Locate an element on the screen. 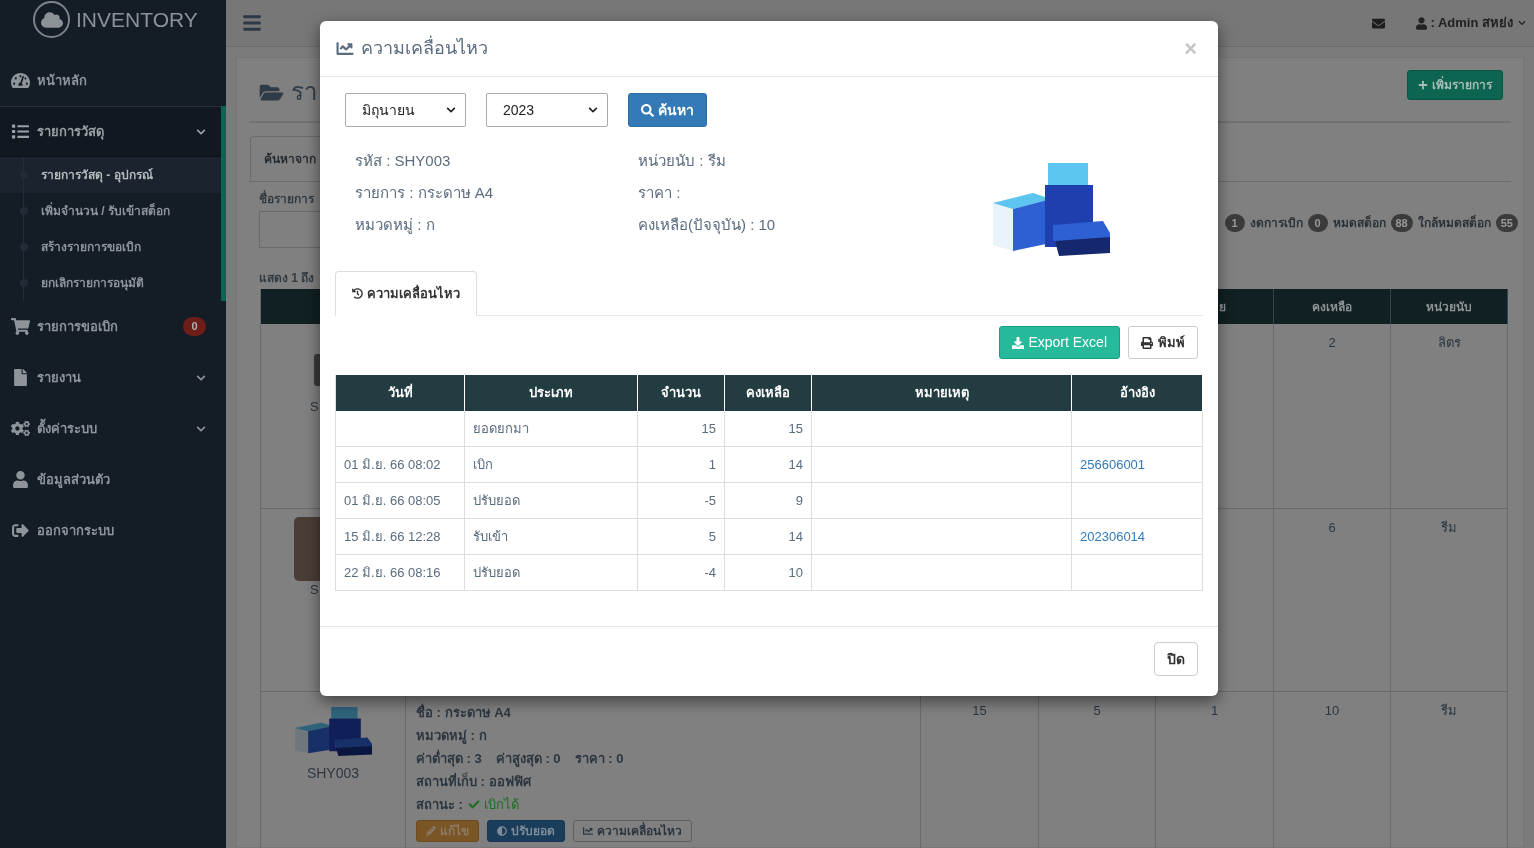  user-menu: : Admin สหย่ง is located at coordinates (1471, 23).